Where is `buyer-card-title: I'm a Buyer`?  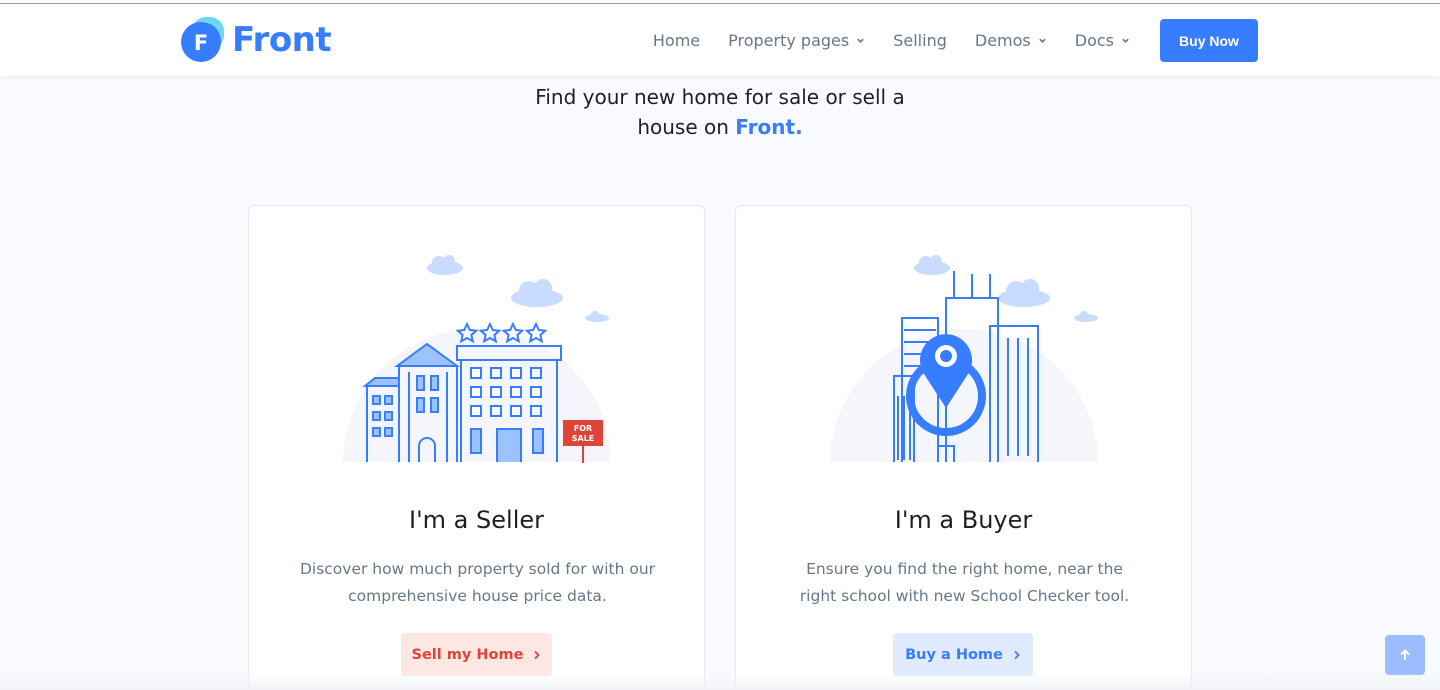
buyer-card-title: I'm a Buyer is located at coordinates (963, 520).